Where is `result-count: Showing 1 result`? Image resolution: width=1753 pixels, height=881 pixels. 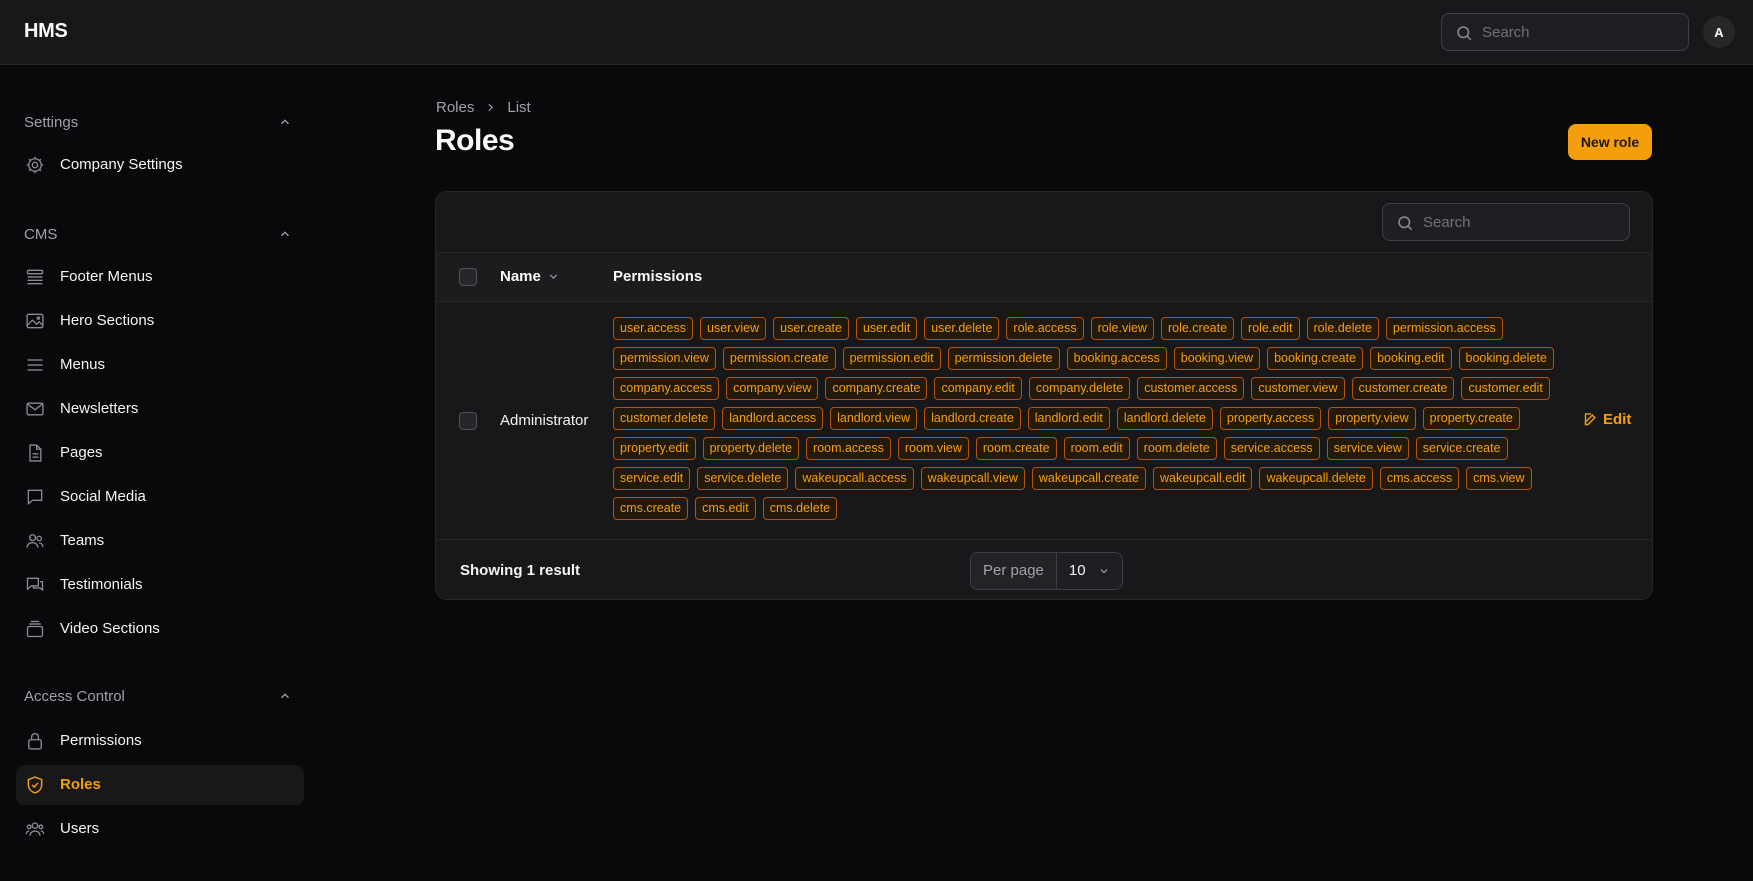 result-count: Showing 1 result is located at coordinates (520, 570).